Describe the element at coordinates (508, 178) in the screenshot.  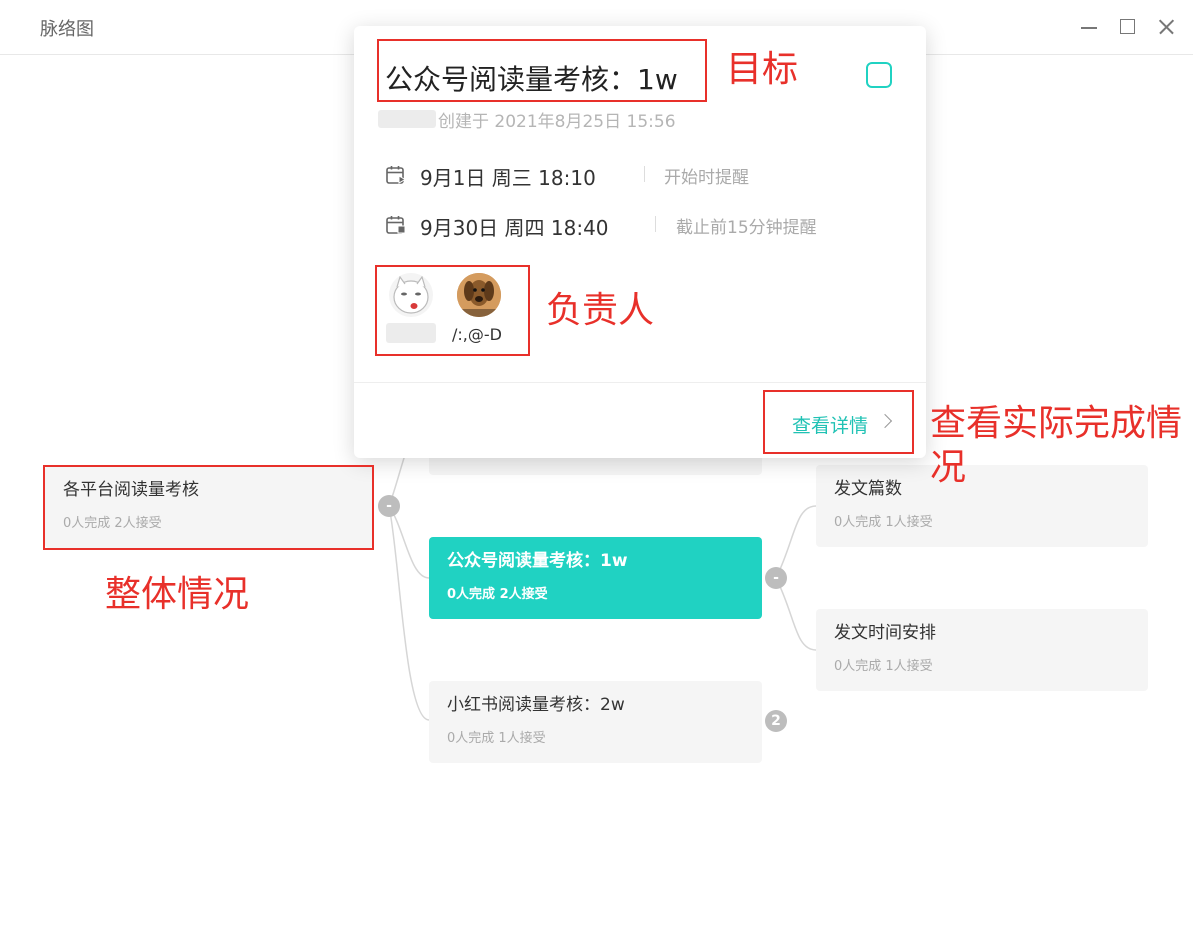
I see `start-date: 9月1日 周三 18:10` at that location.